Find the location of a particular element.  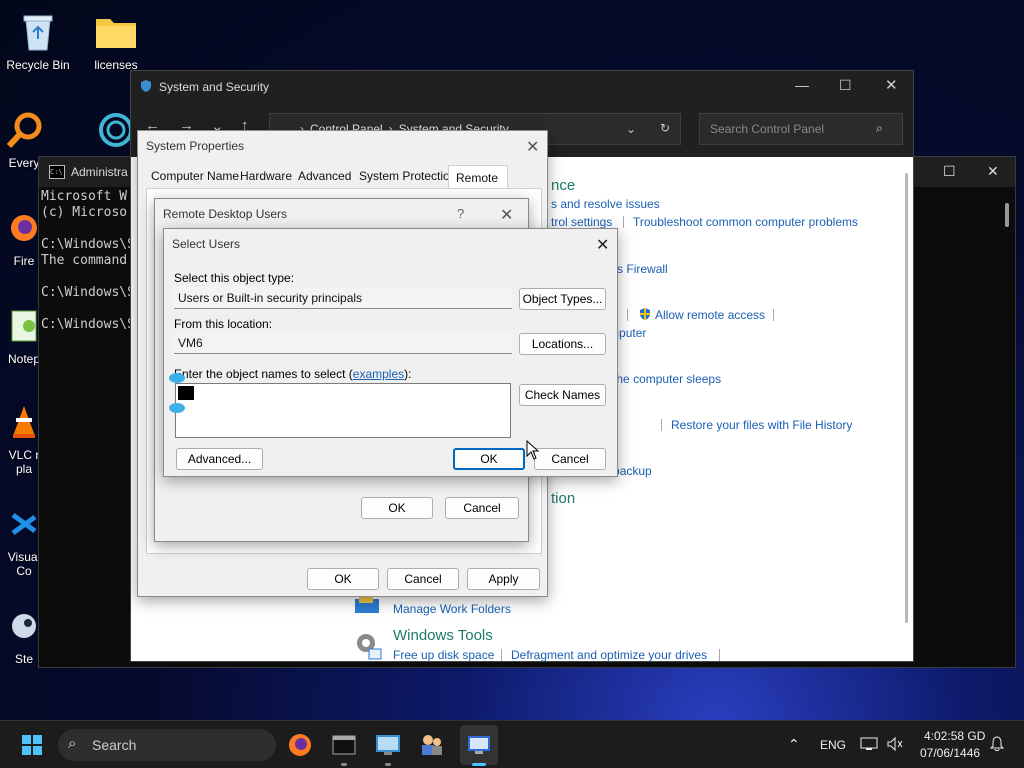

magnifier-icon is located at coordinates (24, 130).